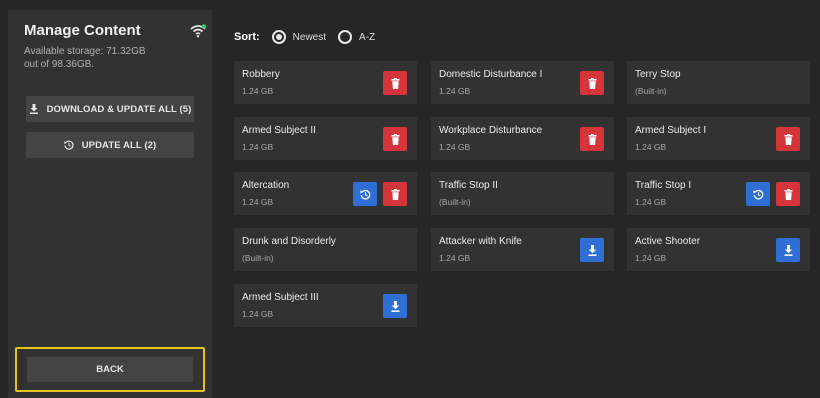  Describe the element at coordinates (325, 138) in the screenshot. I see `content-card: Armed Subject II 1.24 GB` at that location.